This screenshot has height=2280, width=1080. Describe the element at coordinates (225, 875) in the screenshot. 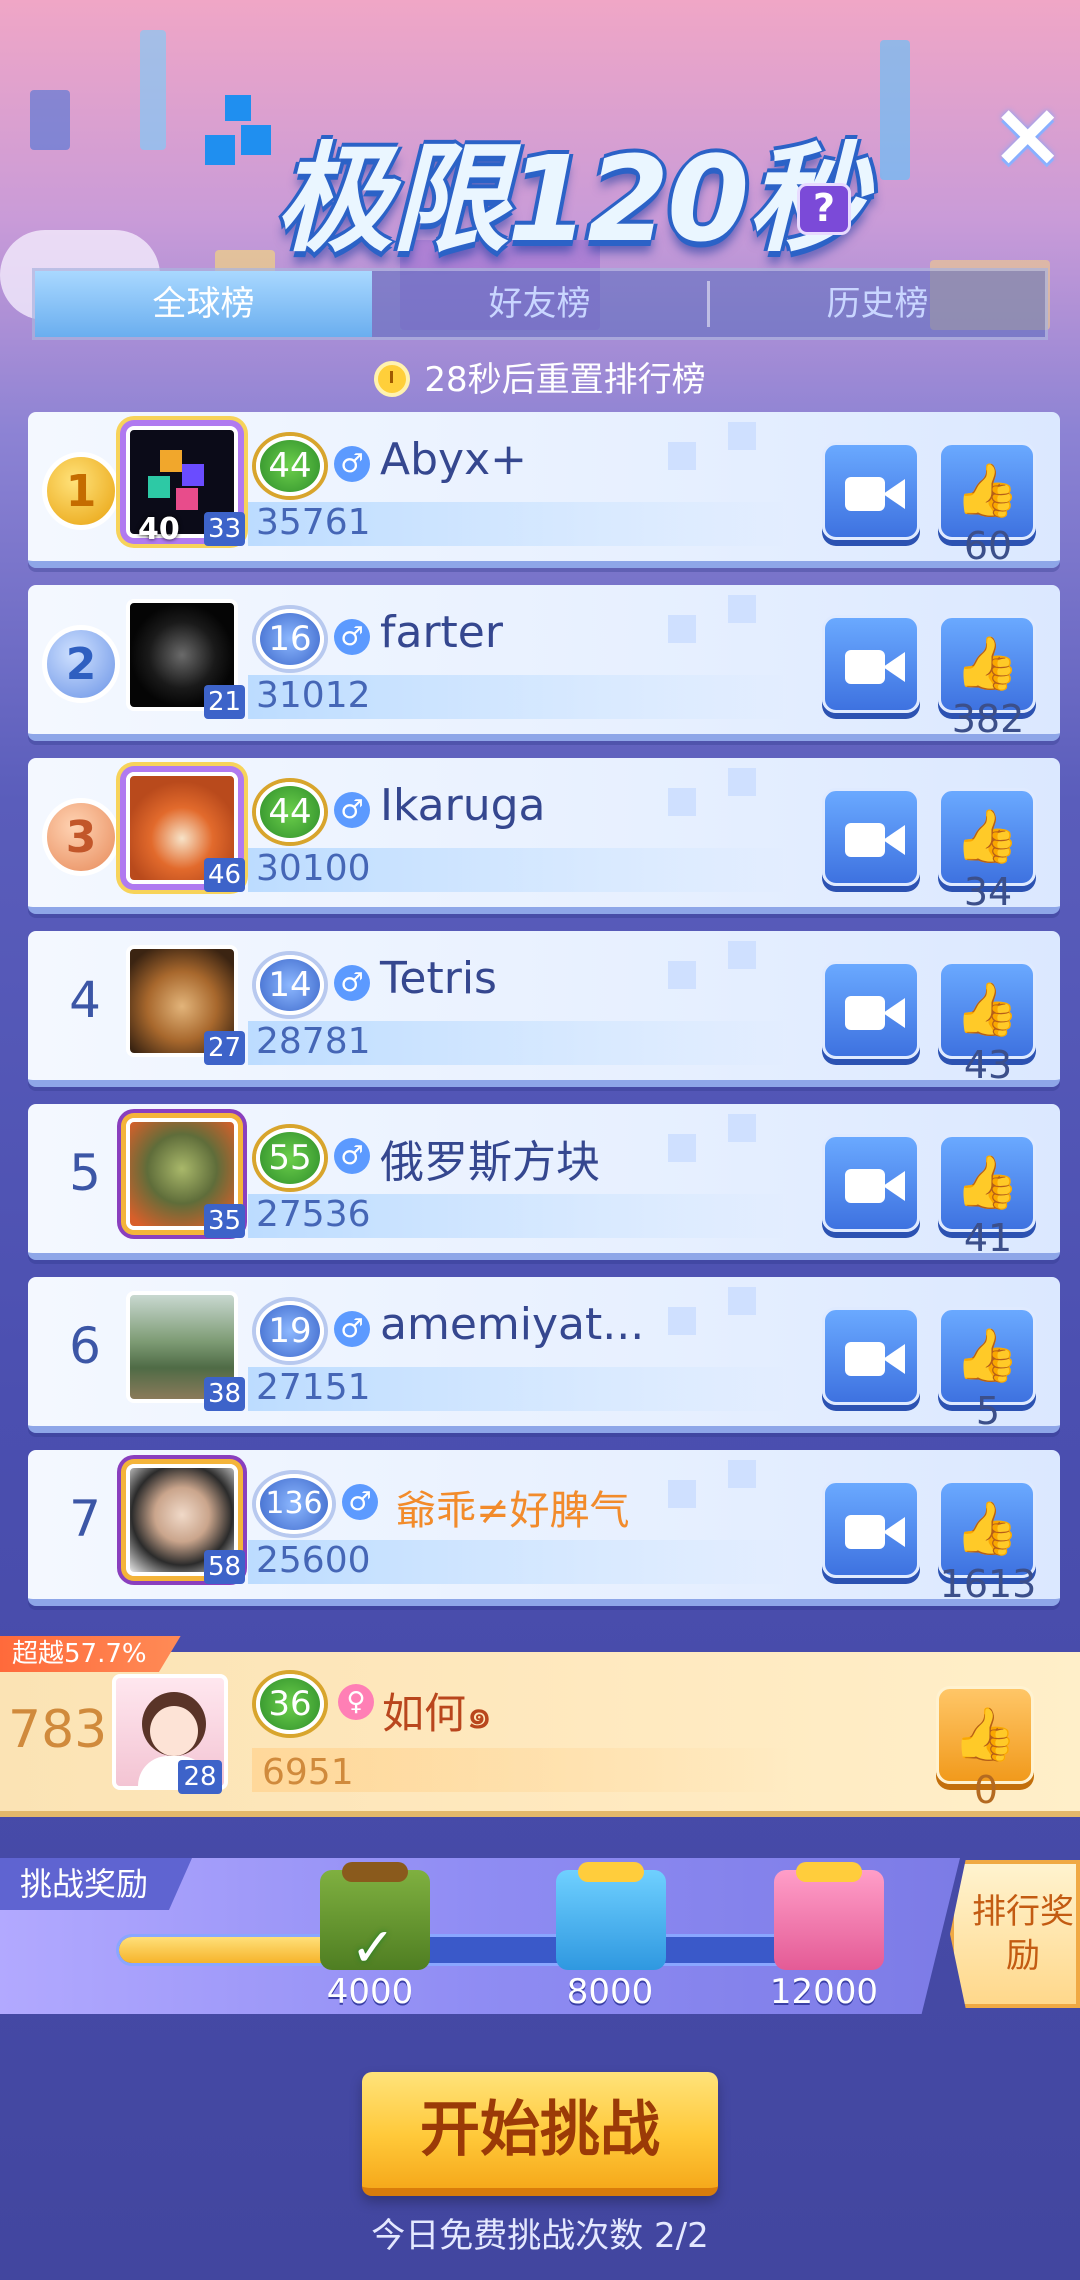

I see `avatar-level: 46` at that location.